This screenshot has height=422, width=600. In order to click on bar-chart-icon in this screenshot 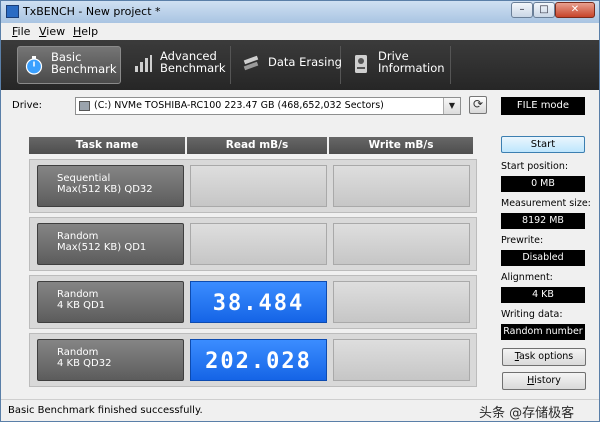, I will do `click(143, 63)`.